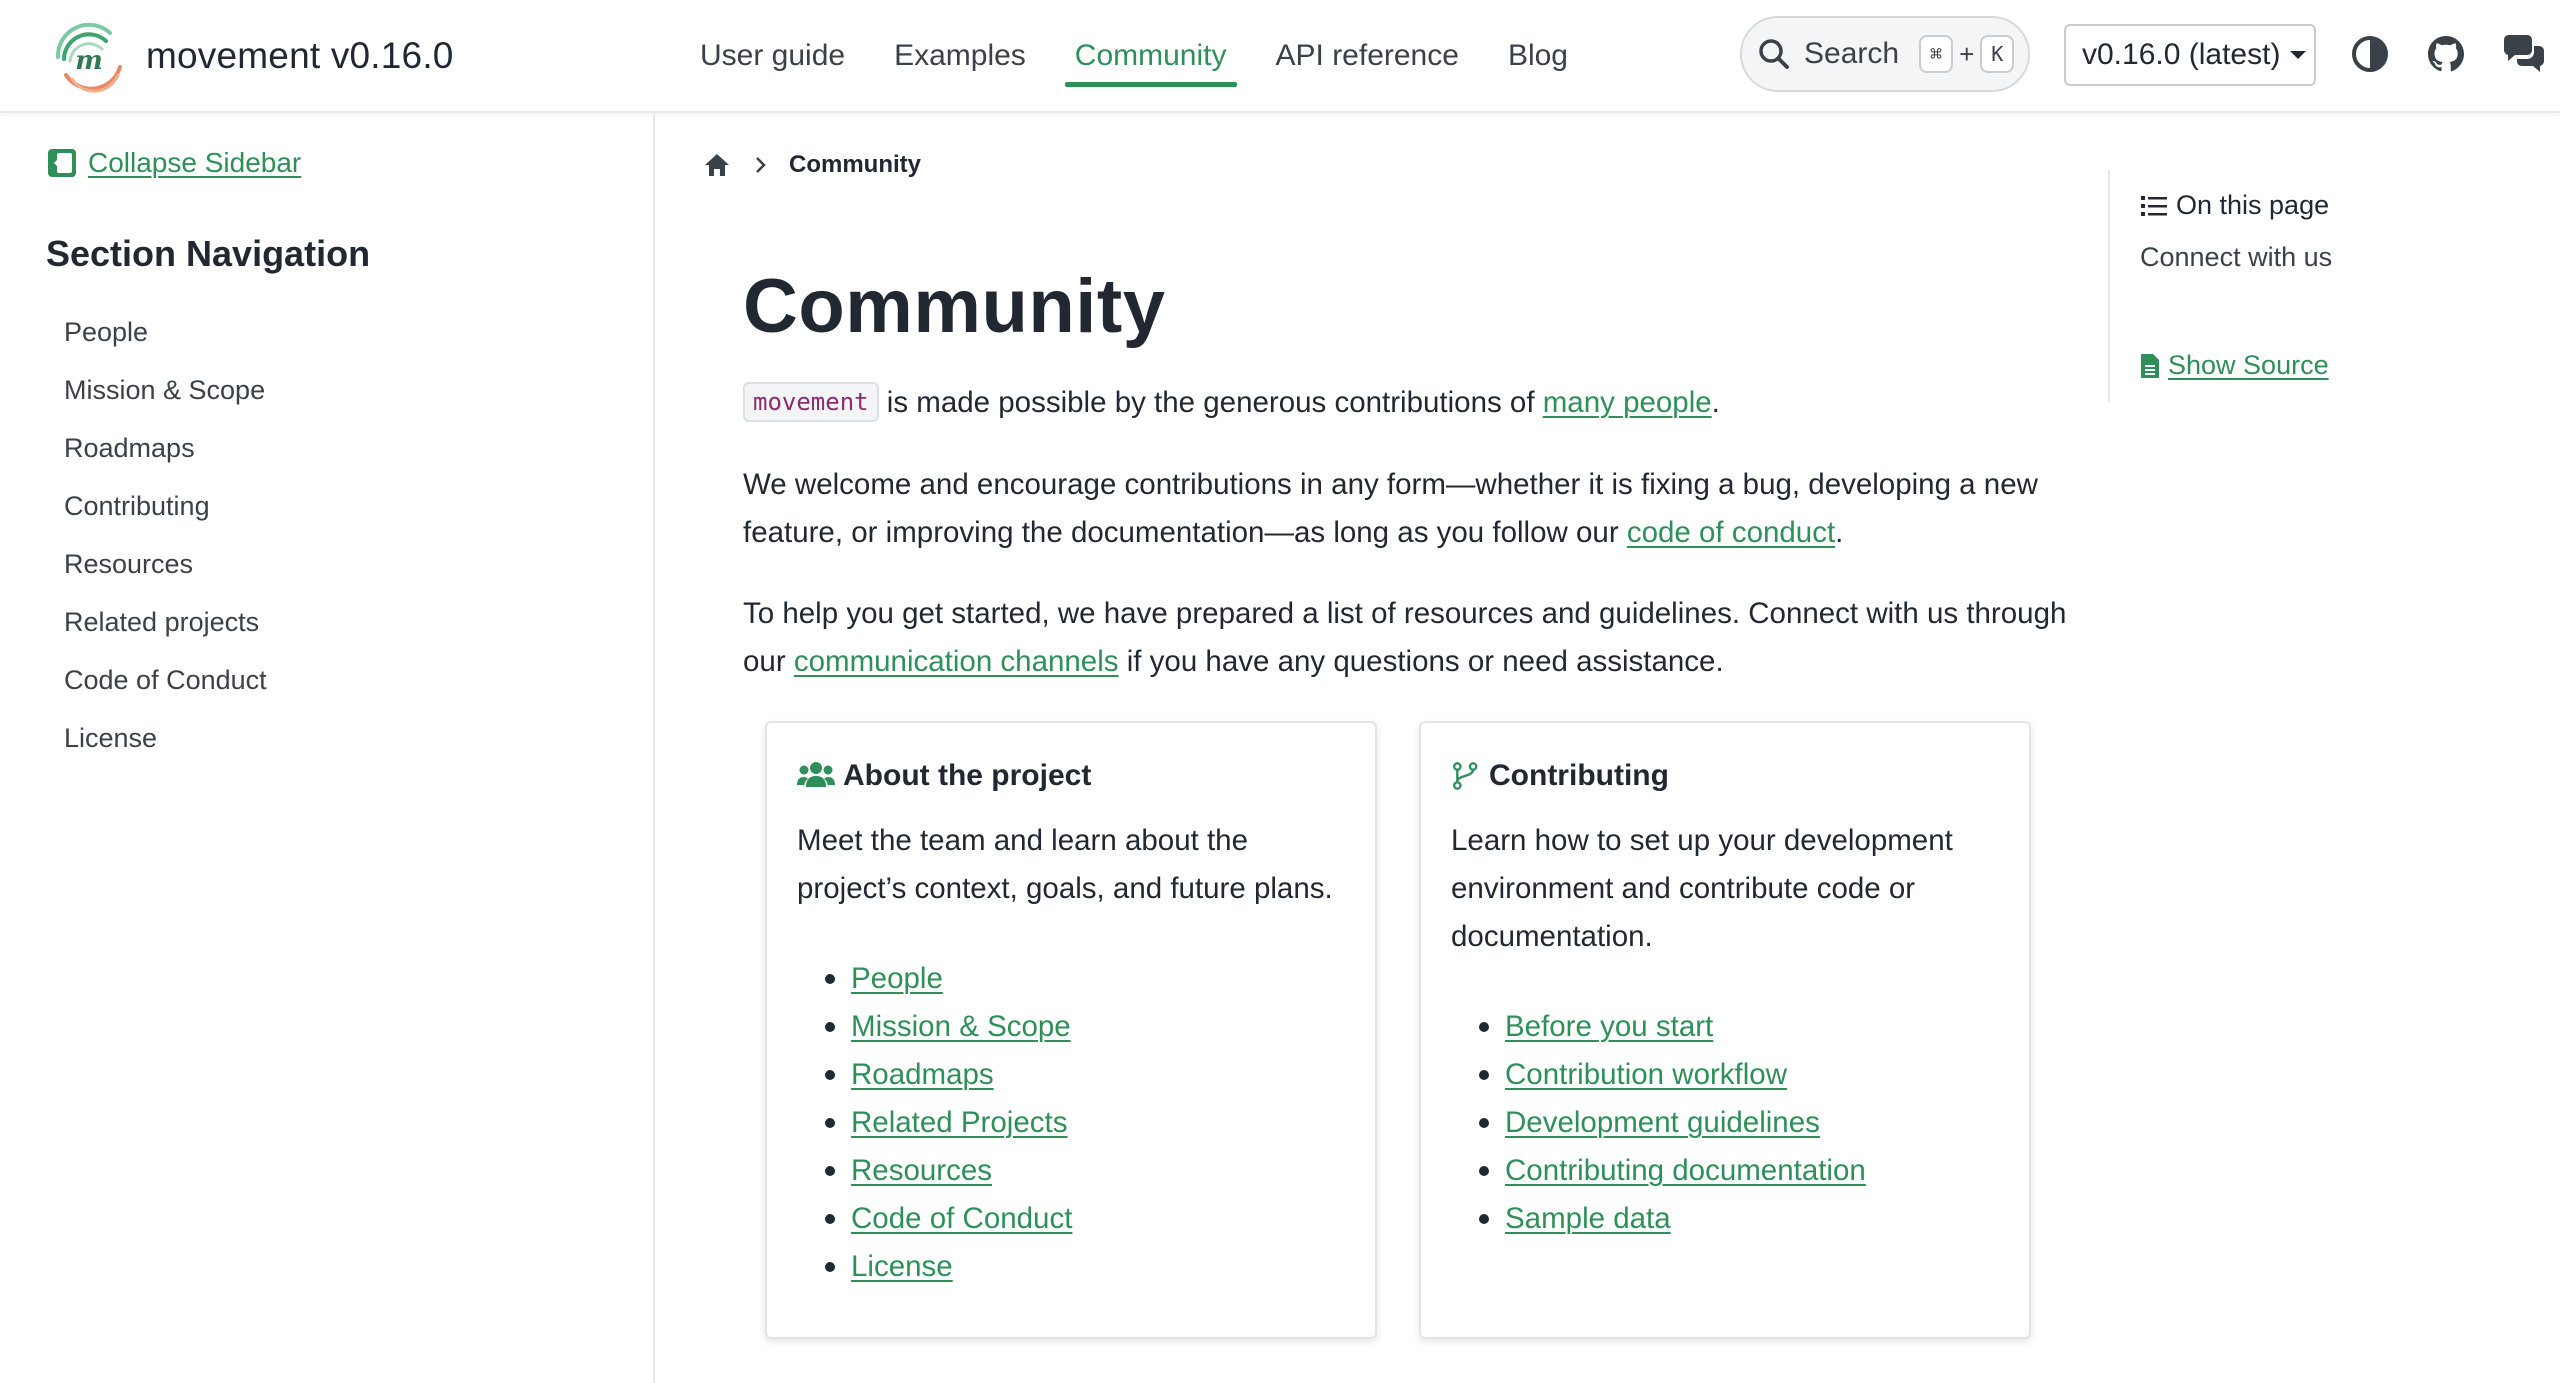 The image size is (2560, 1383). I want to click on link-mission-scope: Mission & Scope, so click(961, 1027).